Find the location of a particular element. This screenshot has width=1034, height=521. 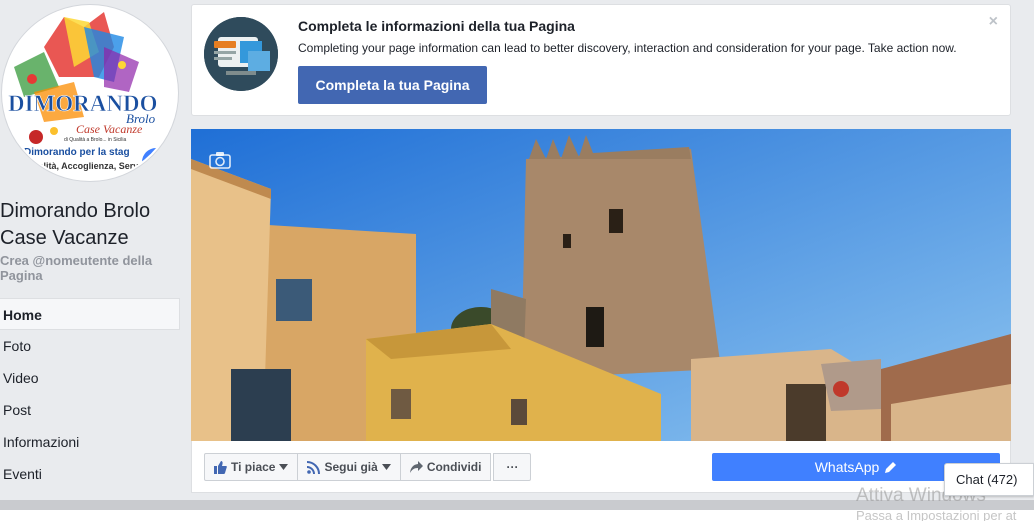

follow-label: Segui già is located at coordinates (351, 467).